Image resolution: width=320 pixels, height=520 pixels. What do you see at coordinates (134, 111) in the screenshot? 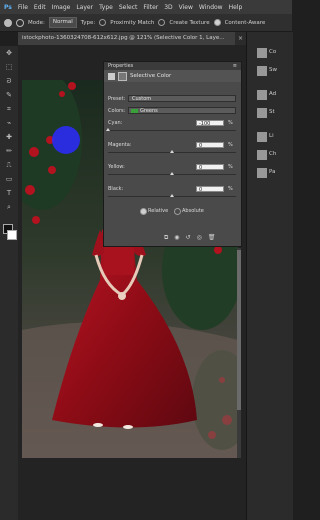
I see `greens-swatch` at bounding box center [134, 111].